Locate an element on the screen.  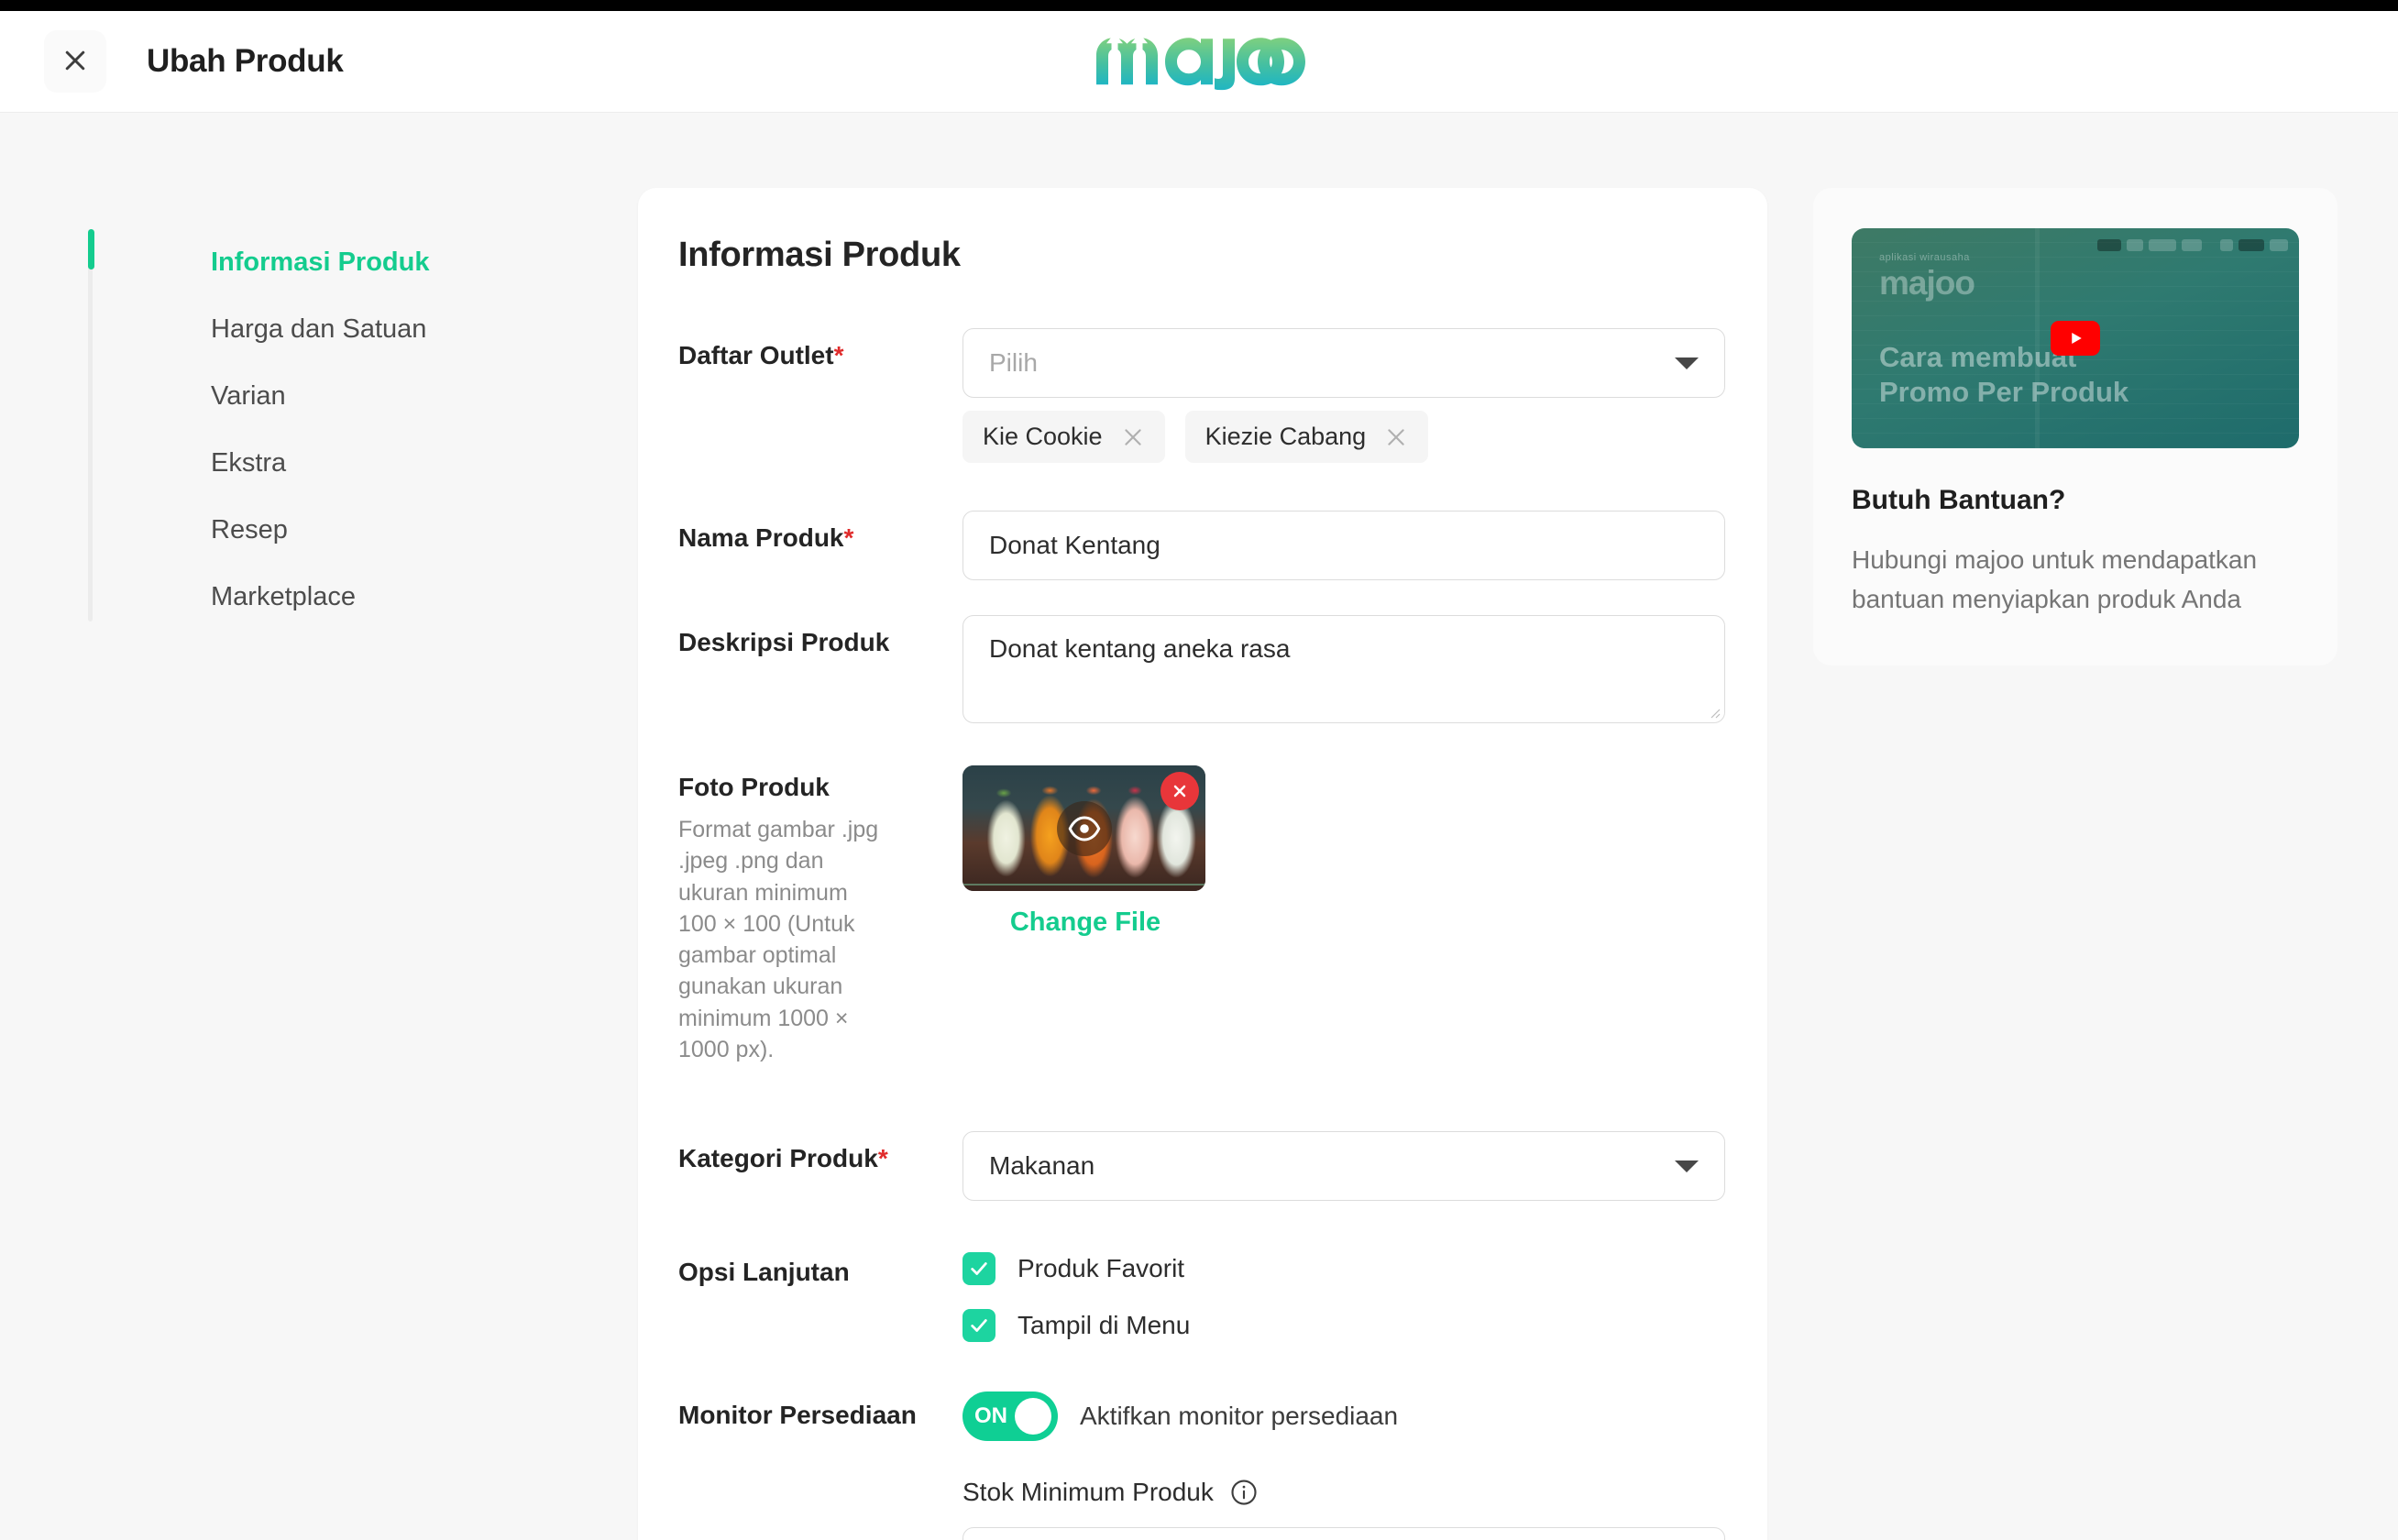
sidebar-item-label: Harga dan Satuan is located at coordinates (319, 329).